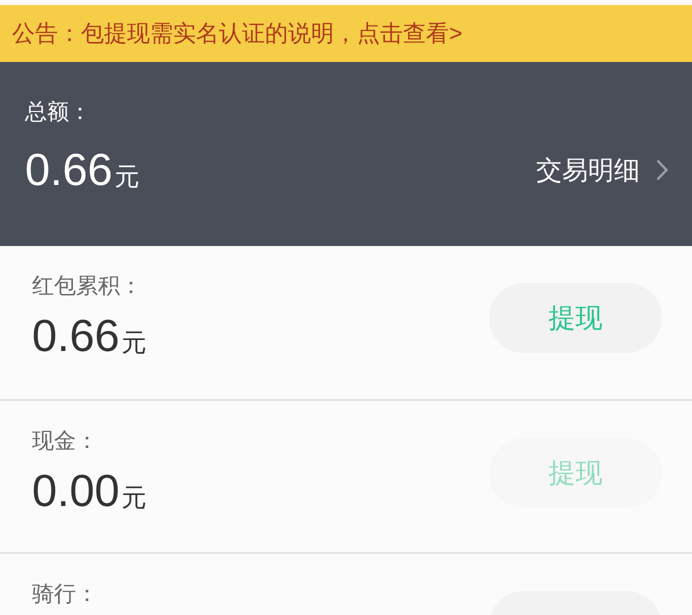  Describe the element at coordinates (76, 491) in the screenshot. I see `account-amount: 0.00` at that location.